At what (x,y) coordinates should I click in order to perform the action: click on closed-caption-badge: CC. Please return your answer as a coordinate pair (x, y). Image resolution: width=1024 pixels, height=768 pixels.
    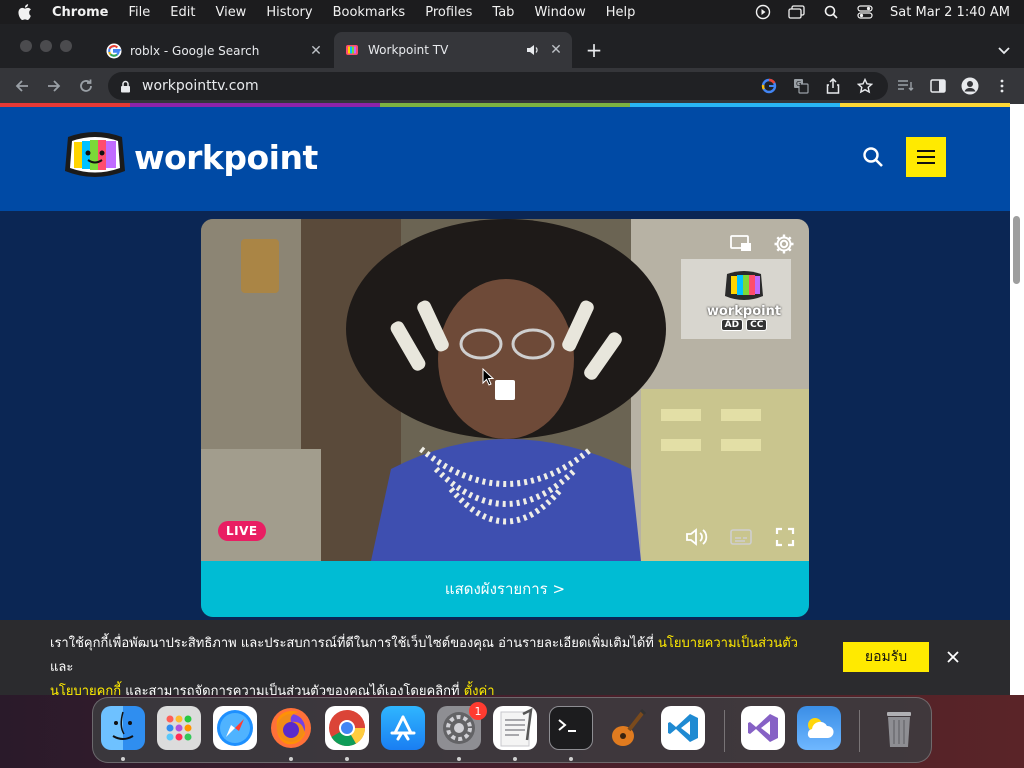
    Looking at the image, I should click on (757, 324).